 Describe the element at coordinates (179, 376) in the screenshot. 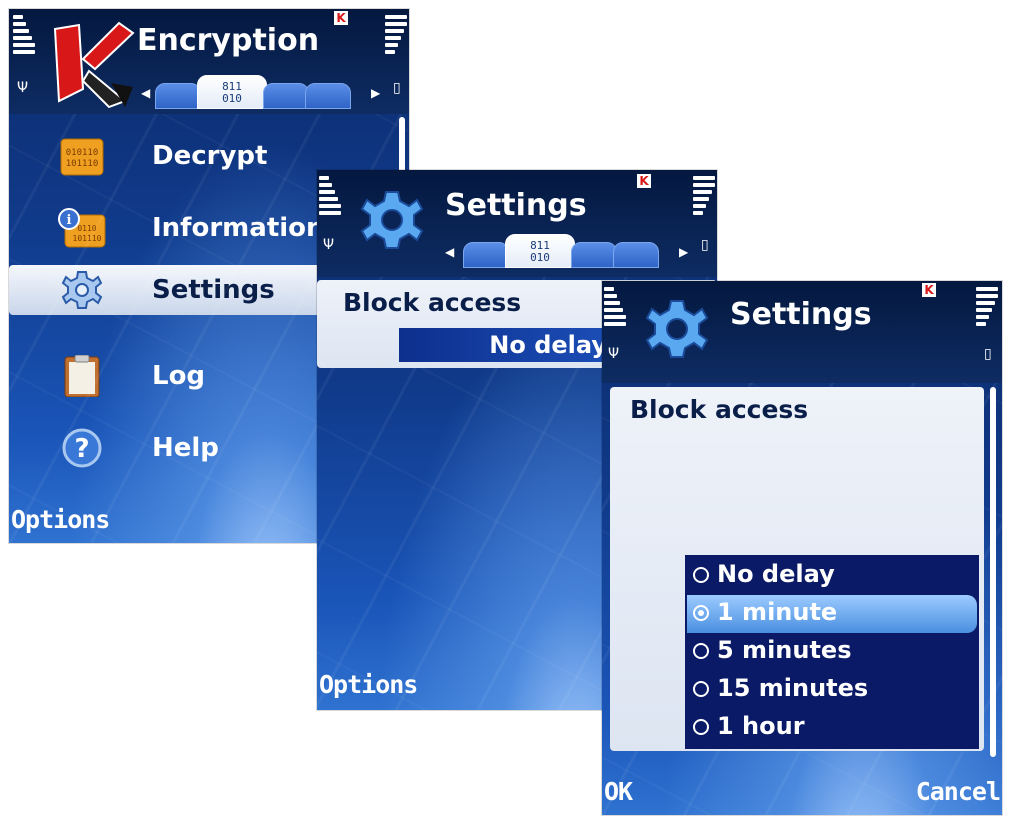

I see `menu-label-log: Log` at that location.